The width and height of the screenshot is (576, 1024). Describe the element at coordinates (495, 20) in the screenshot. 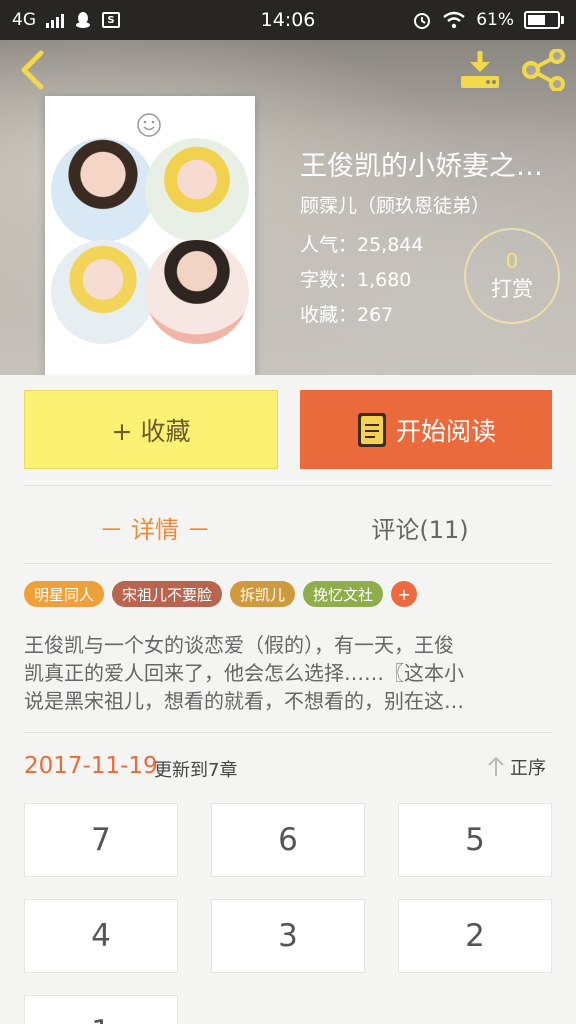

I see `battery-percent: 61%` at that location.